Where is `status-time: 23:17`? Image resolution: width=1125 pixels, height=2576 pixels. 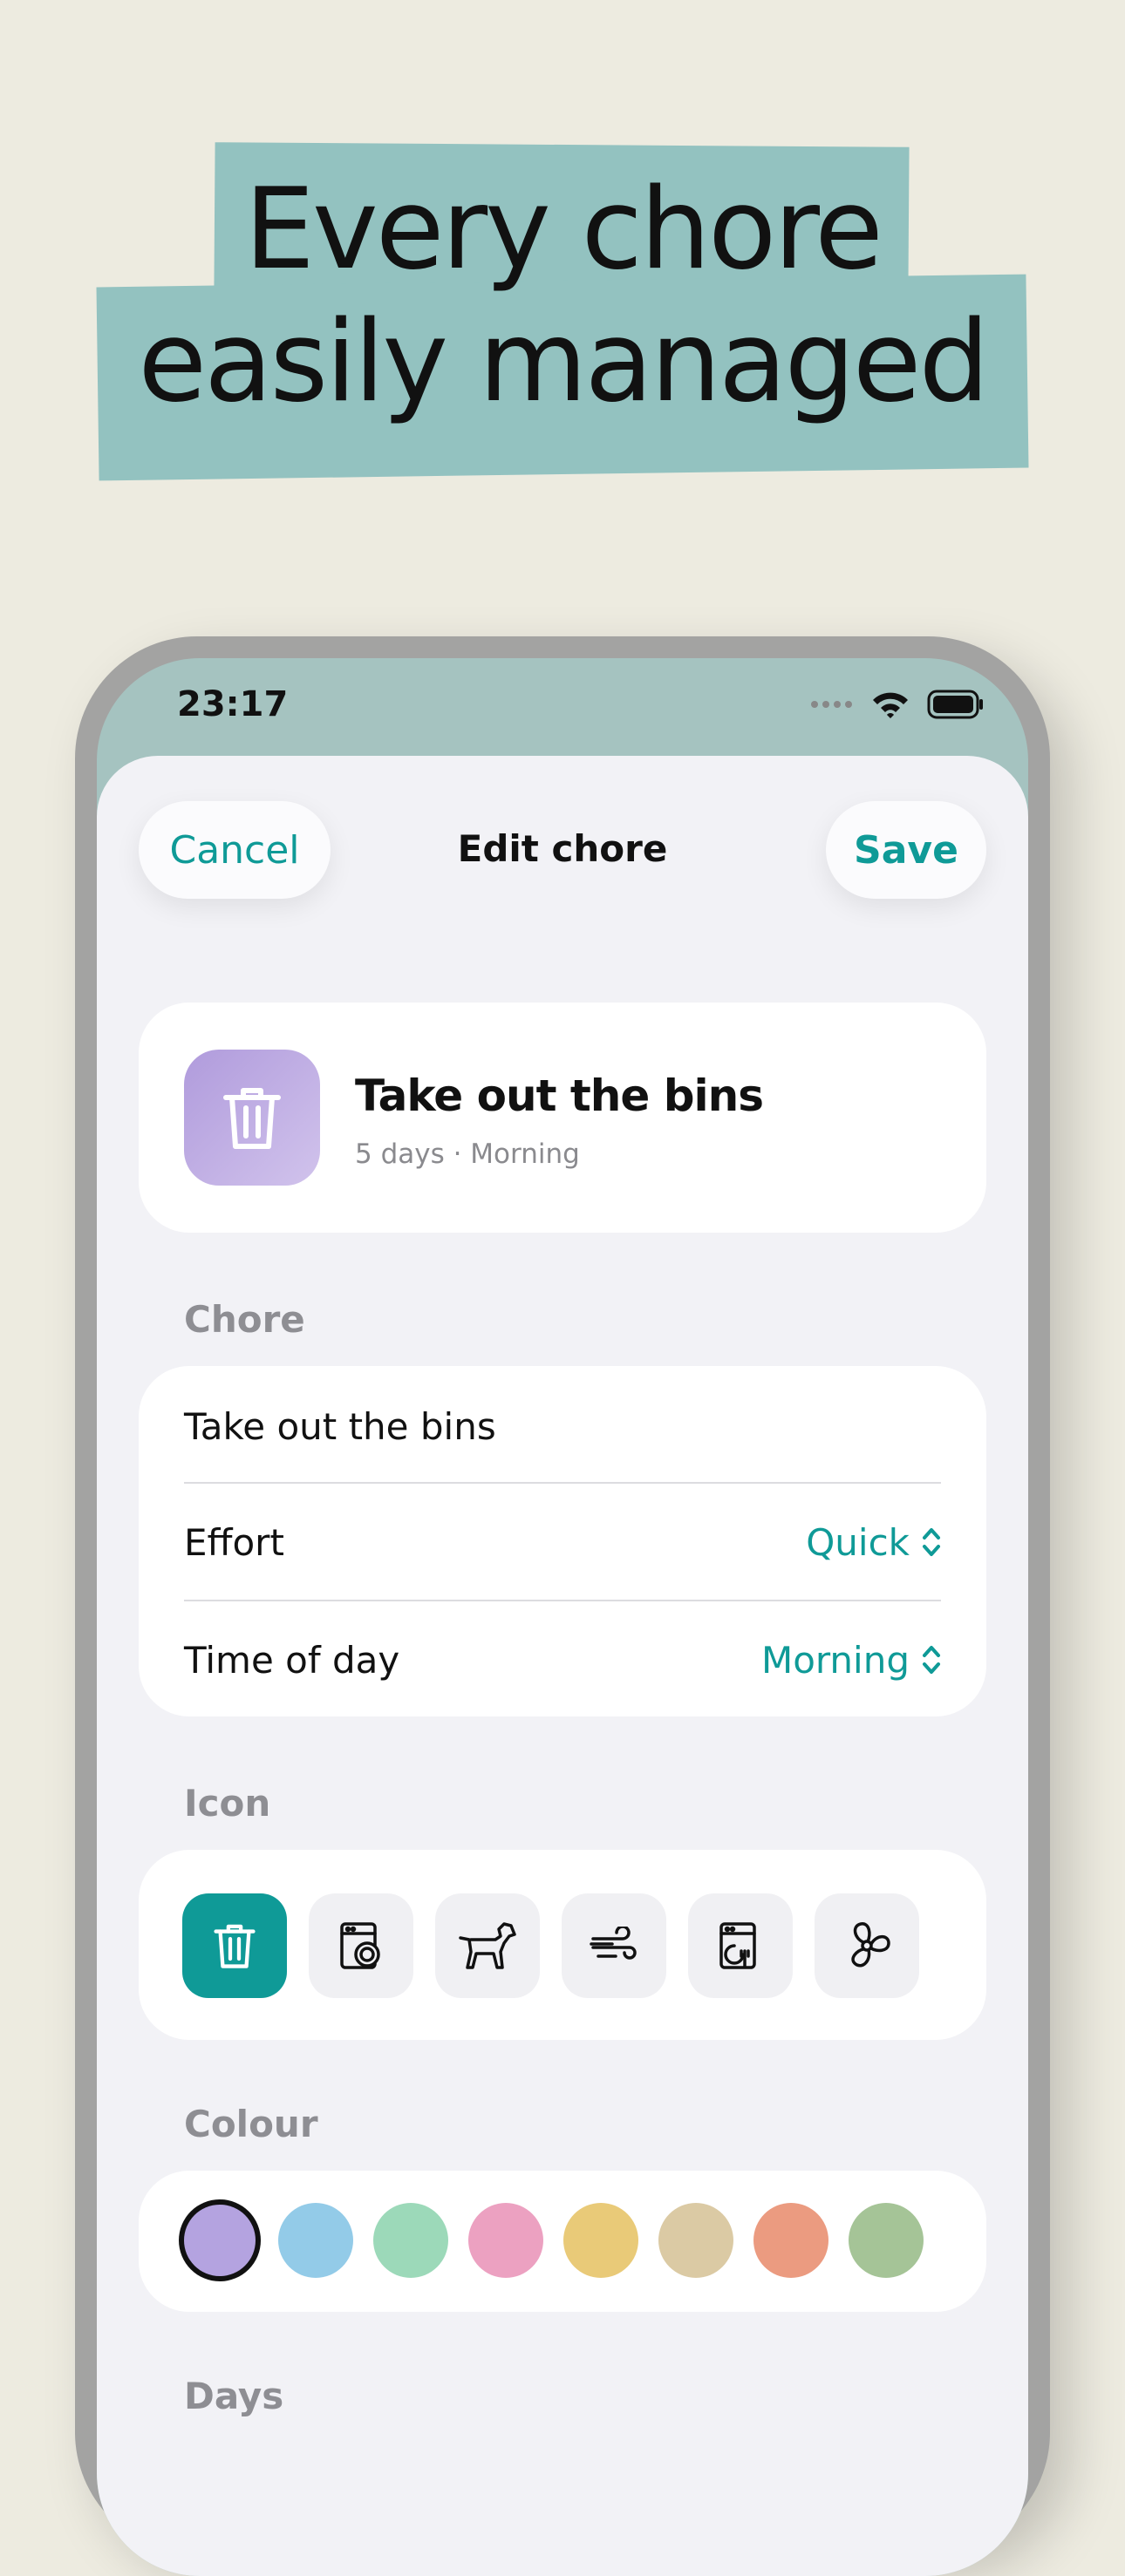
status-time: 23:17 is located at coordinates (233, 704).